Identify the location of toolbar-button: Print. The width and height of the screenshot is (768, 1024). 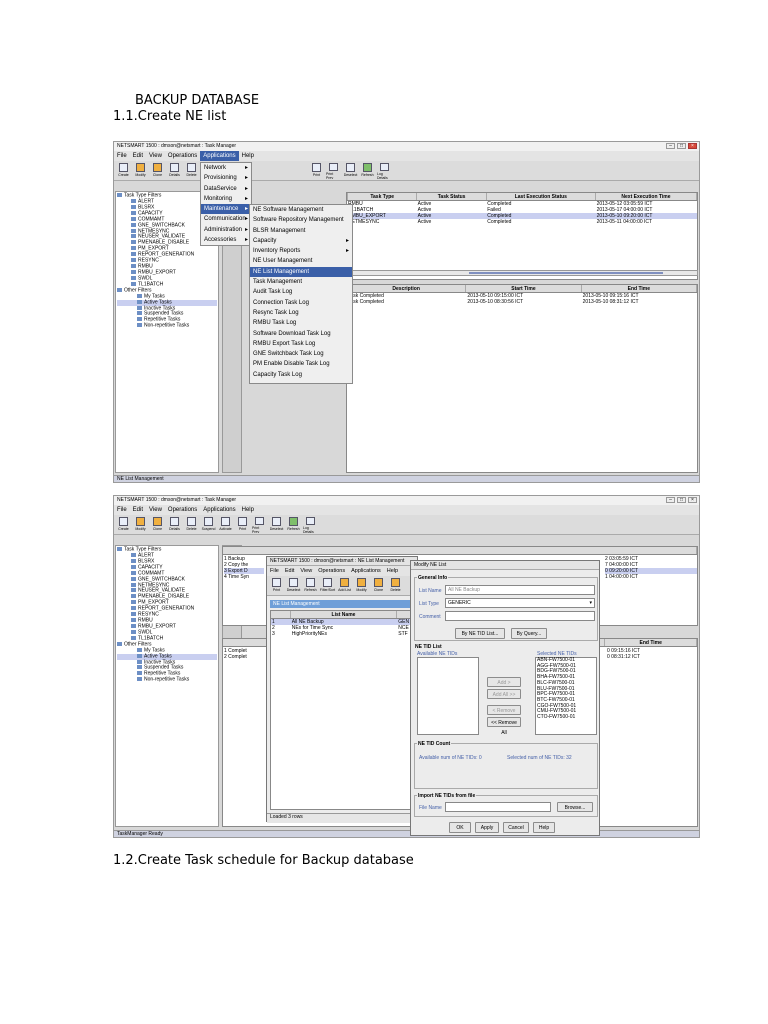
(242, 525).